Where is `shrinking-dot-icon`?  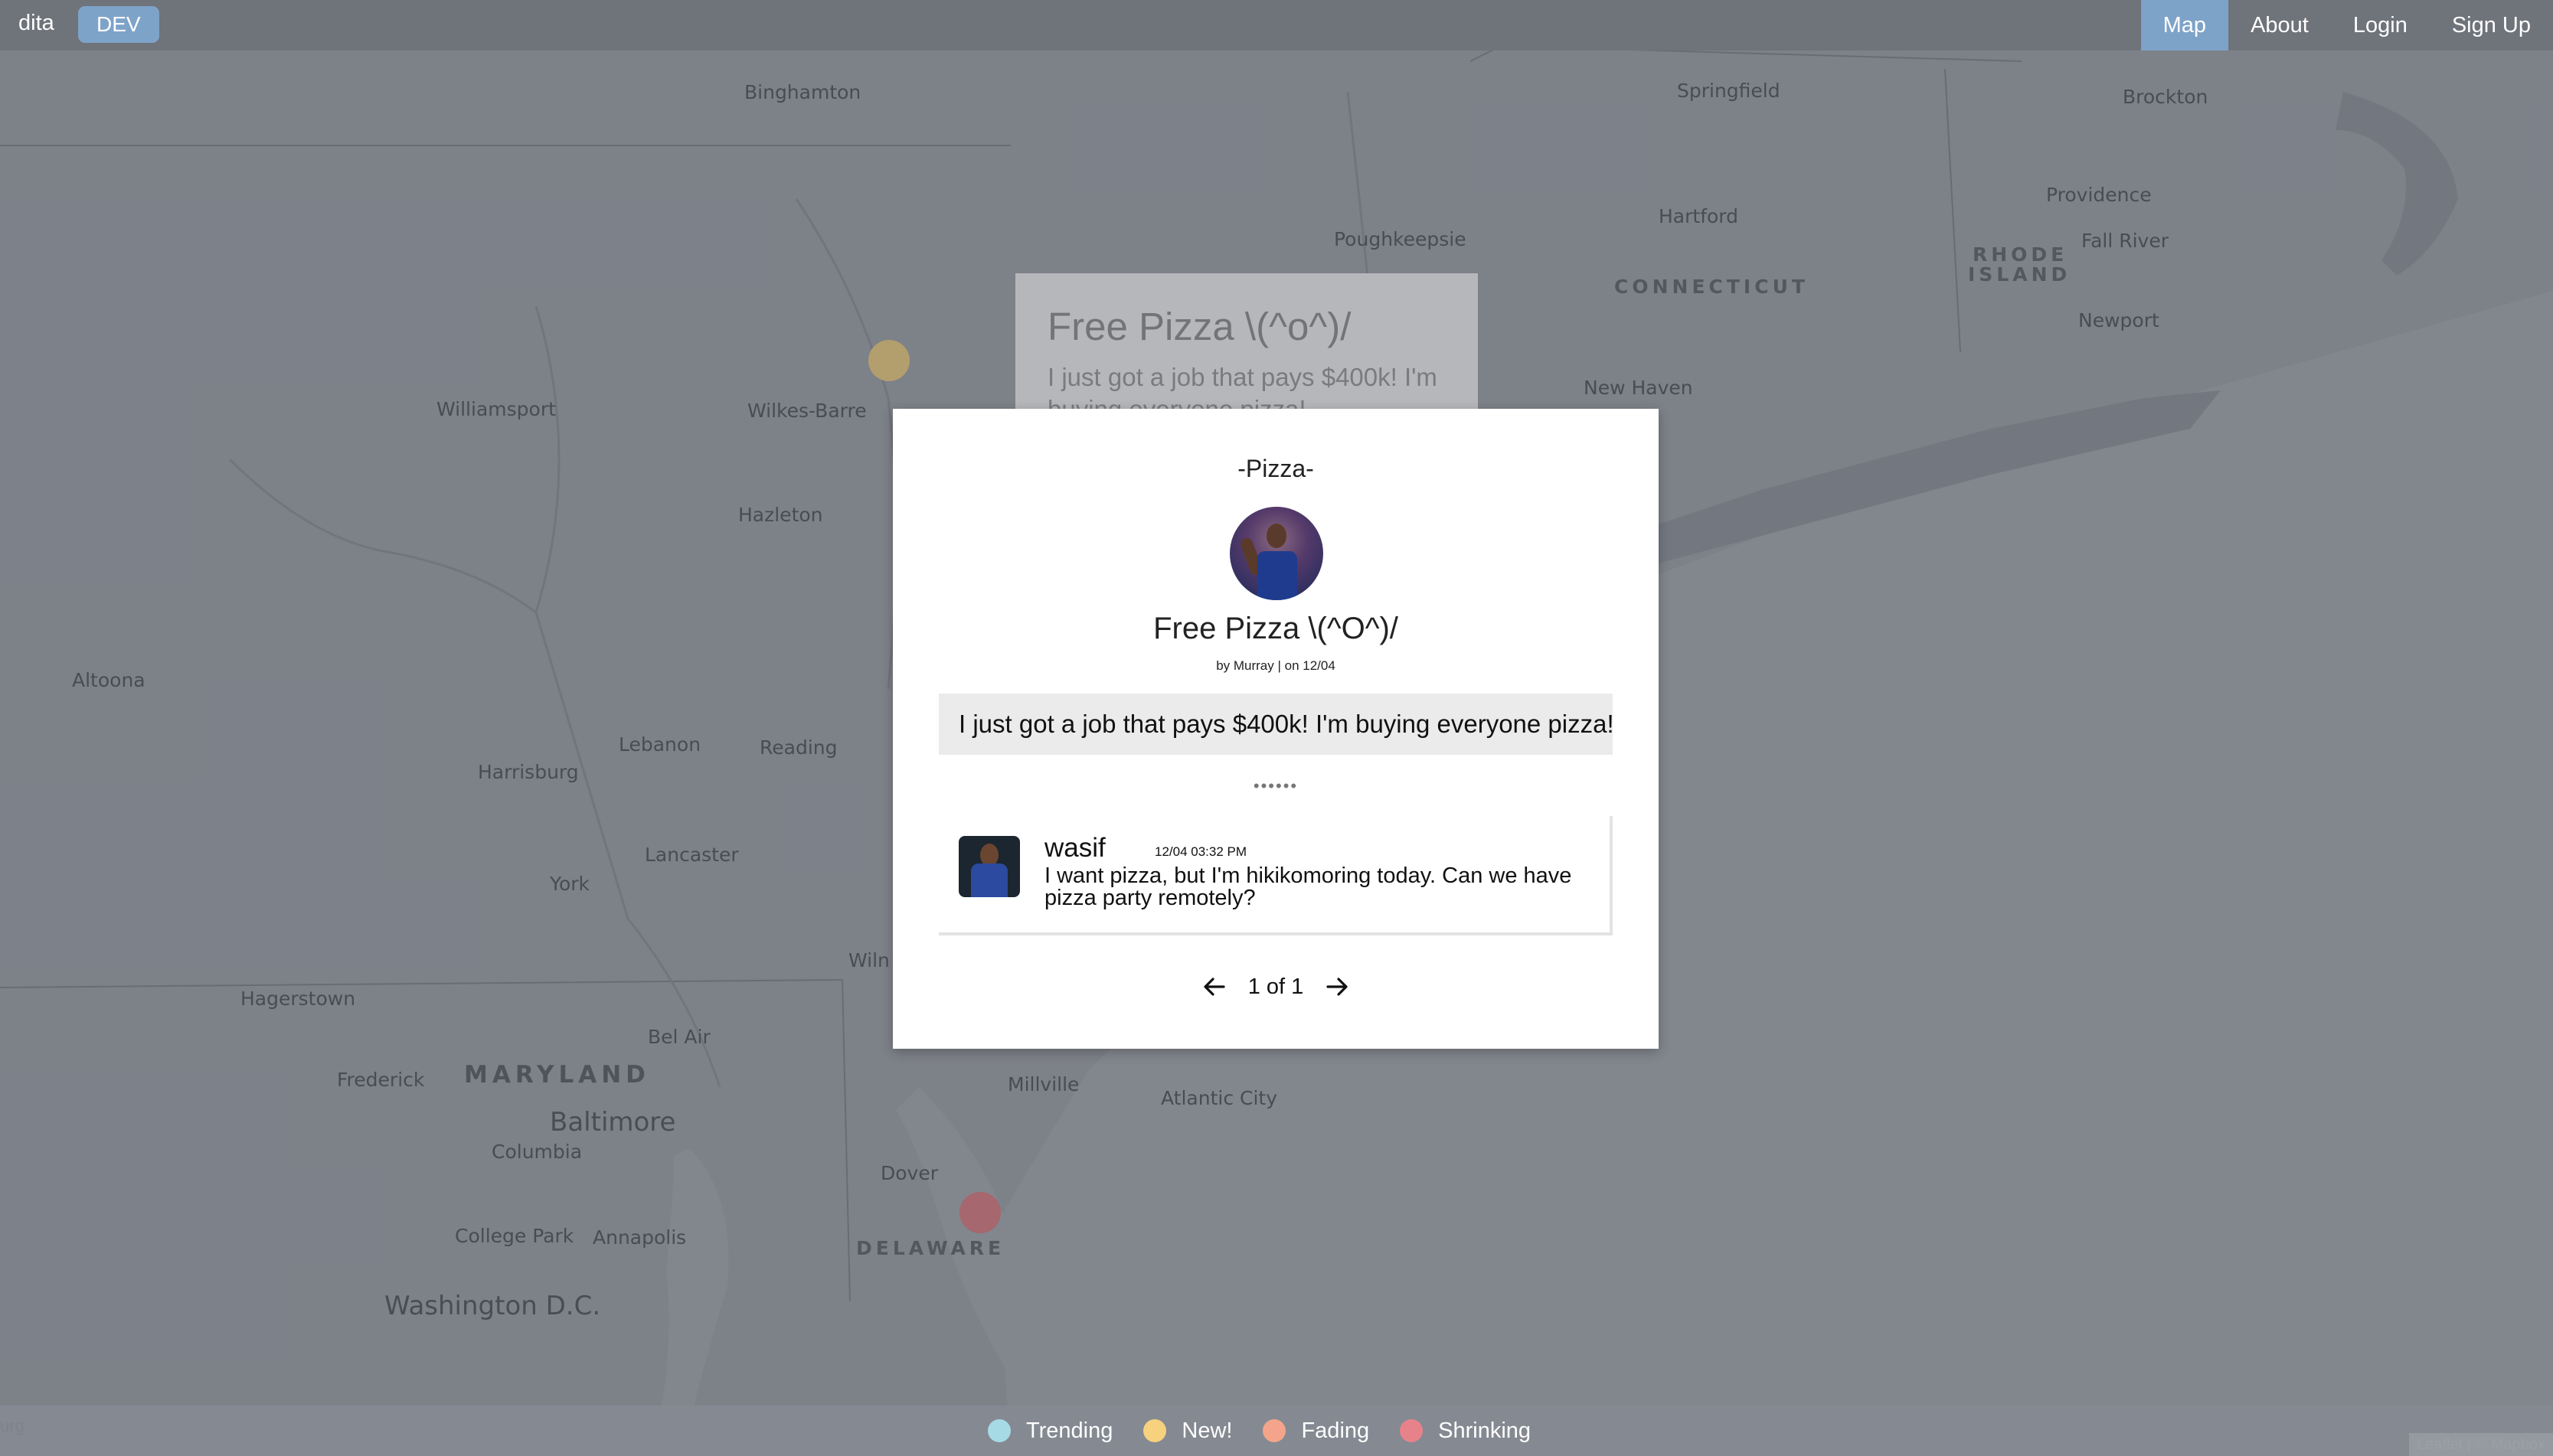 shrinking-dot-icon is located at coordinates (1412, 1430).